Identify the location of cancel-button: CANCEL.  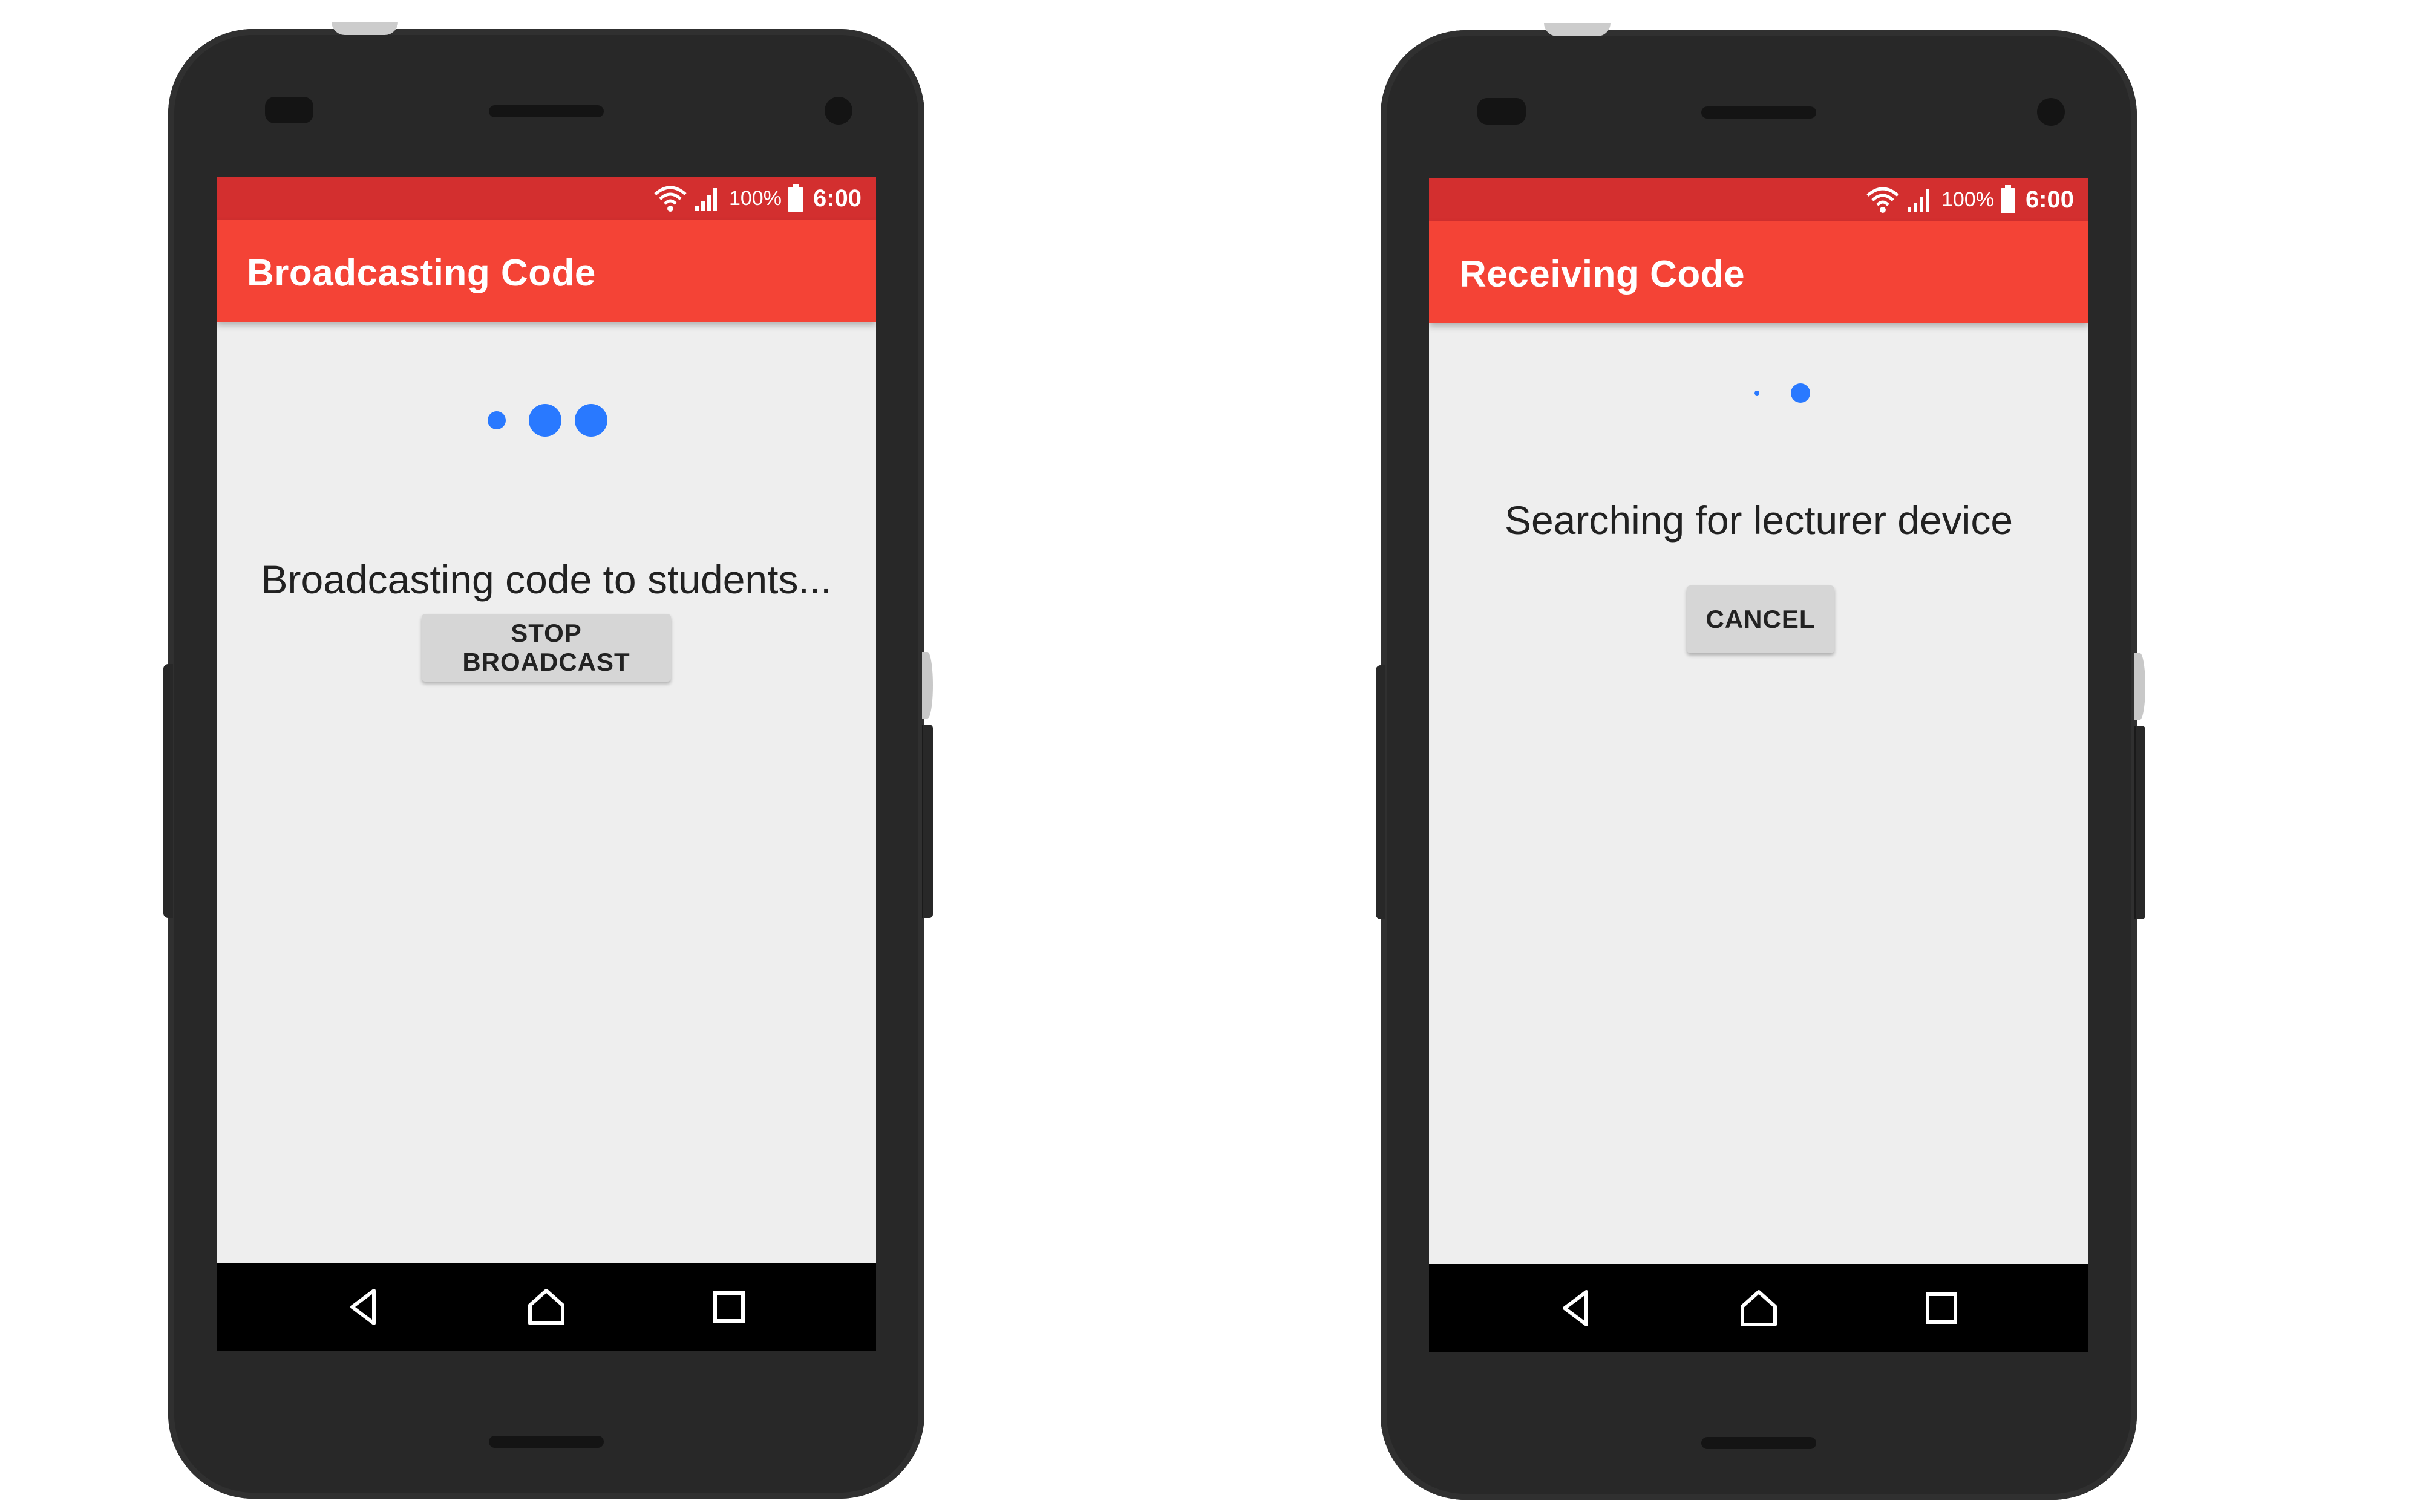
(1760, 619).